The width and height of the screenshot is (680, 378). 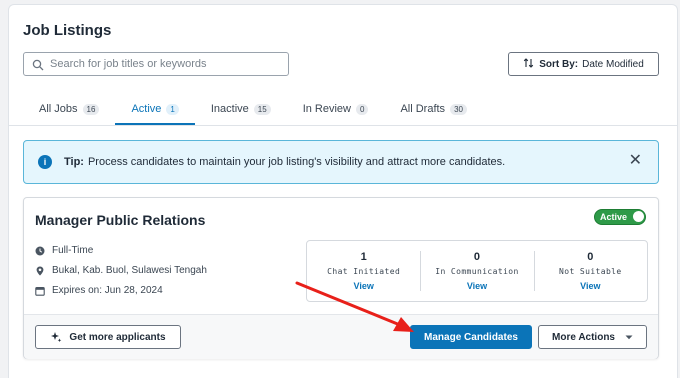 I want to click on get-more-applicants-label: Get more applicants, so click(x=117, y=337).